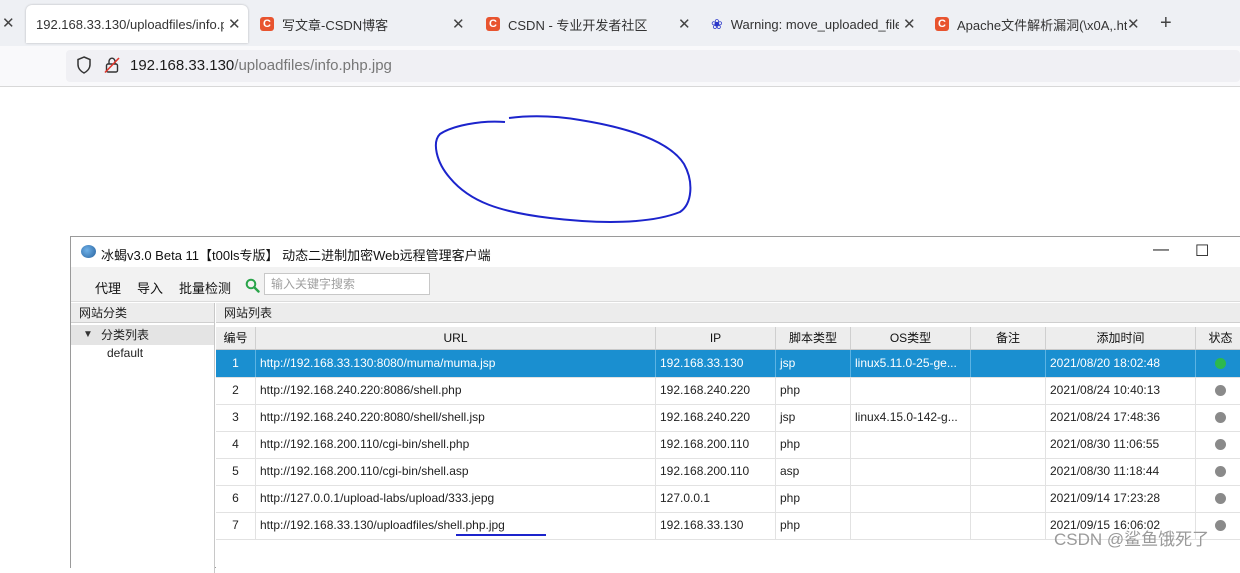 Image resolution: width=1240 pixels, height=573 pixels. What do you see at coordinates (236, 444) in the screenshot?
I see `col-id-cell: 4` at bounding box center [236, 444].